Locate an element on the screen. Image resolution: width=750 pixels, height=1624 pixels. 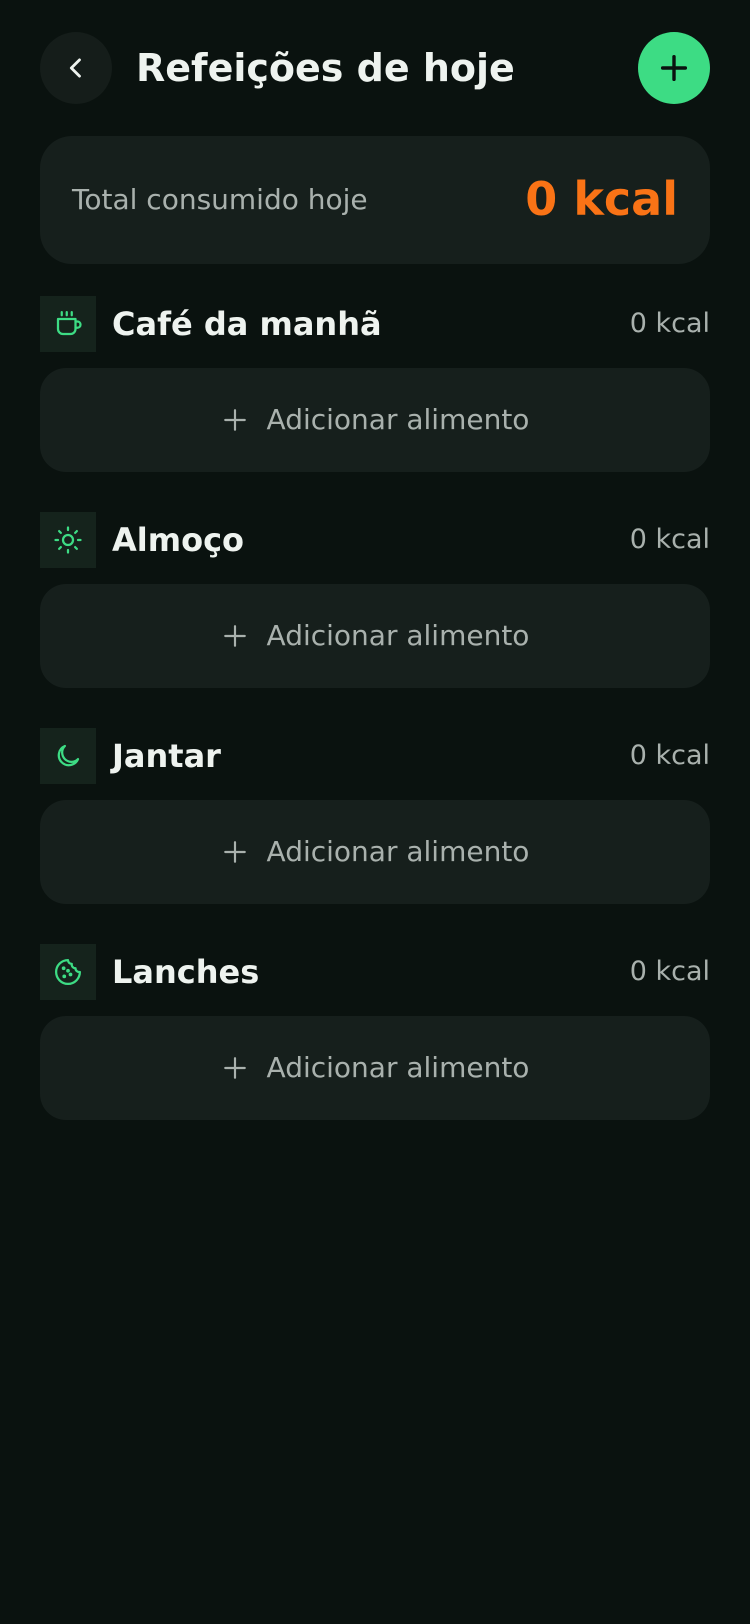
meal-section-breakfast: Café da manhã 0 kcal Adicionar alimento is located at coordinates (375, 399).